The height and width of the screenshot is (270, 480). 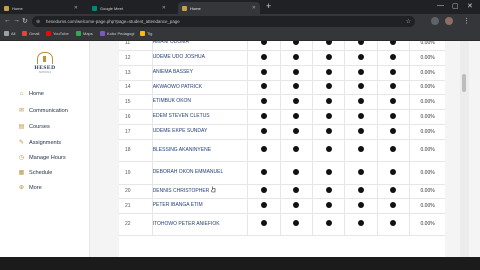 What do you see at coordinates (408, 21) in the screenshot?
I see `star-icon: ☆` at bounding box center [408, 21].